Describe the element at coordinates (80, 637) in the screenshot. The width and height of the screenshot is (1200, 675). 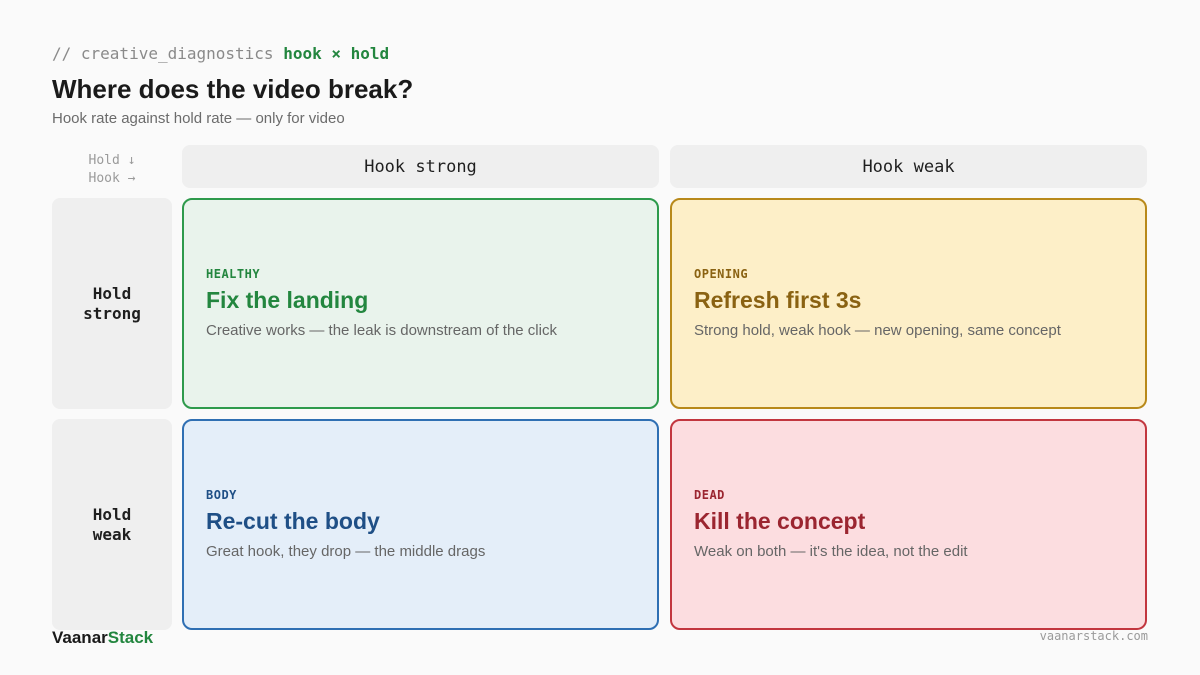
I see `brand-main: Vaanar` at that location.